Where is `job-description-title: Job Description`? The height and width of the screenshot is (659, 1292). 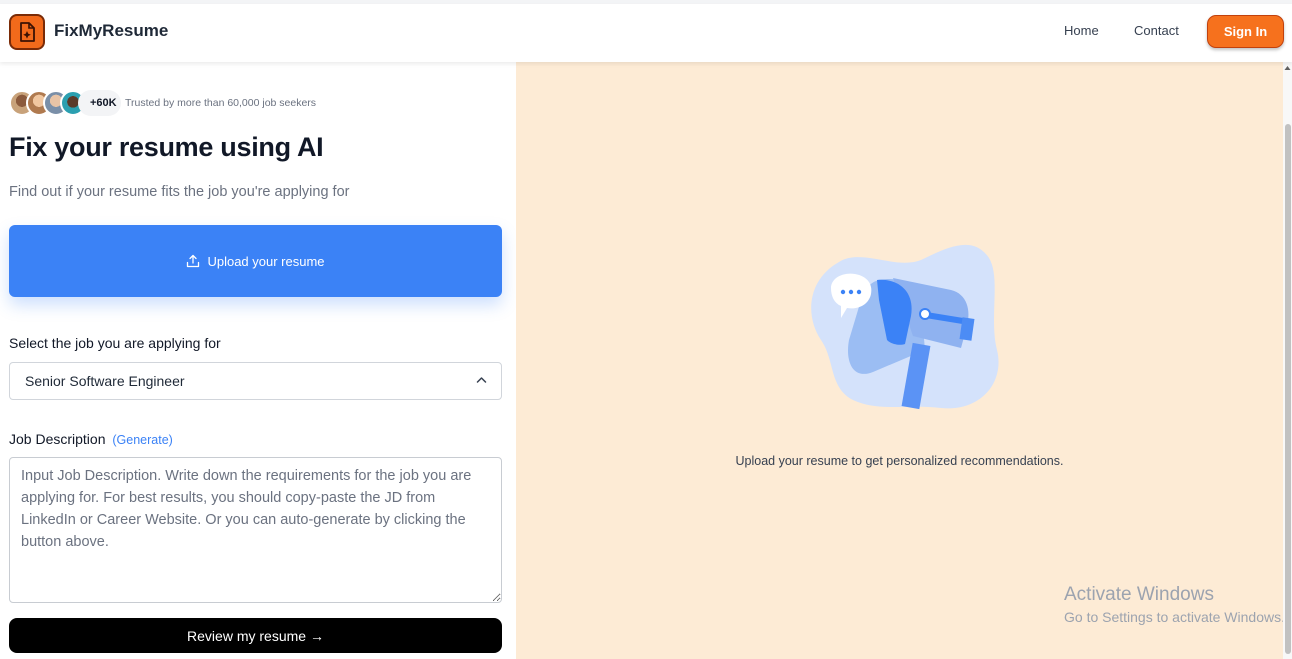 job-description-title: Job Description is located at coordinates (57, 439).